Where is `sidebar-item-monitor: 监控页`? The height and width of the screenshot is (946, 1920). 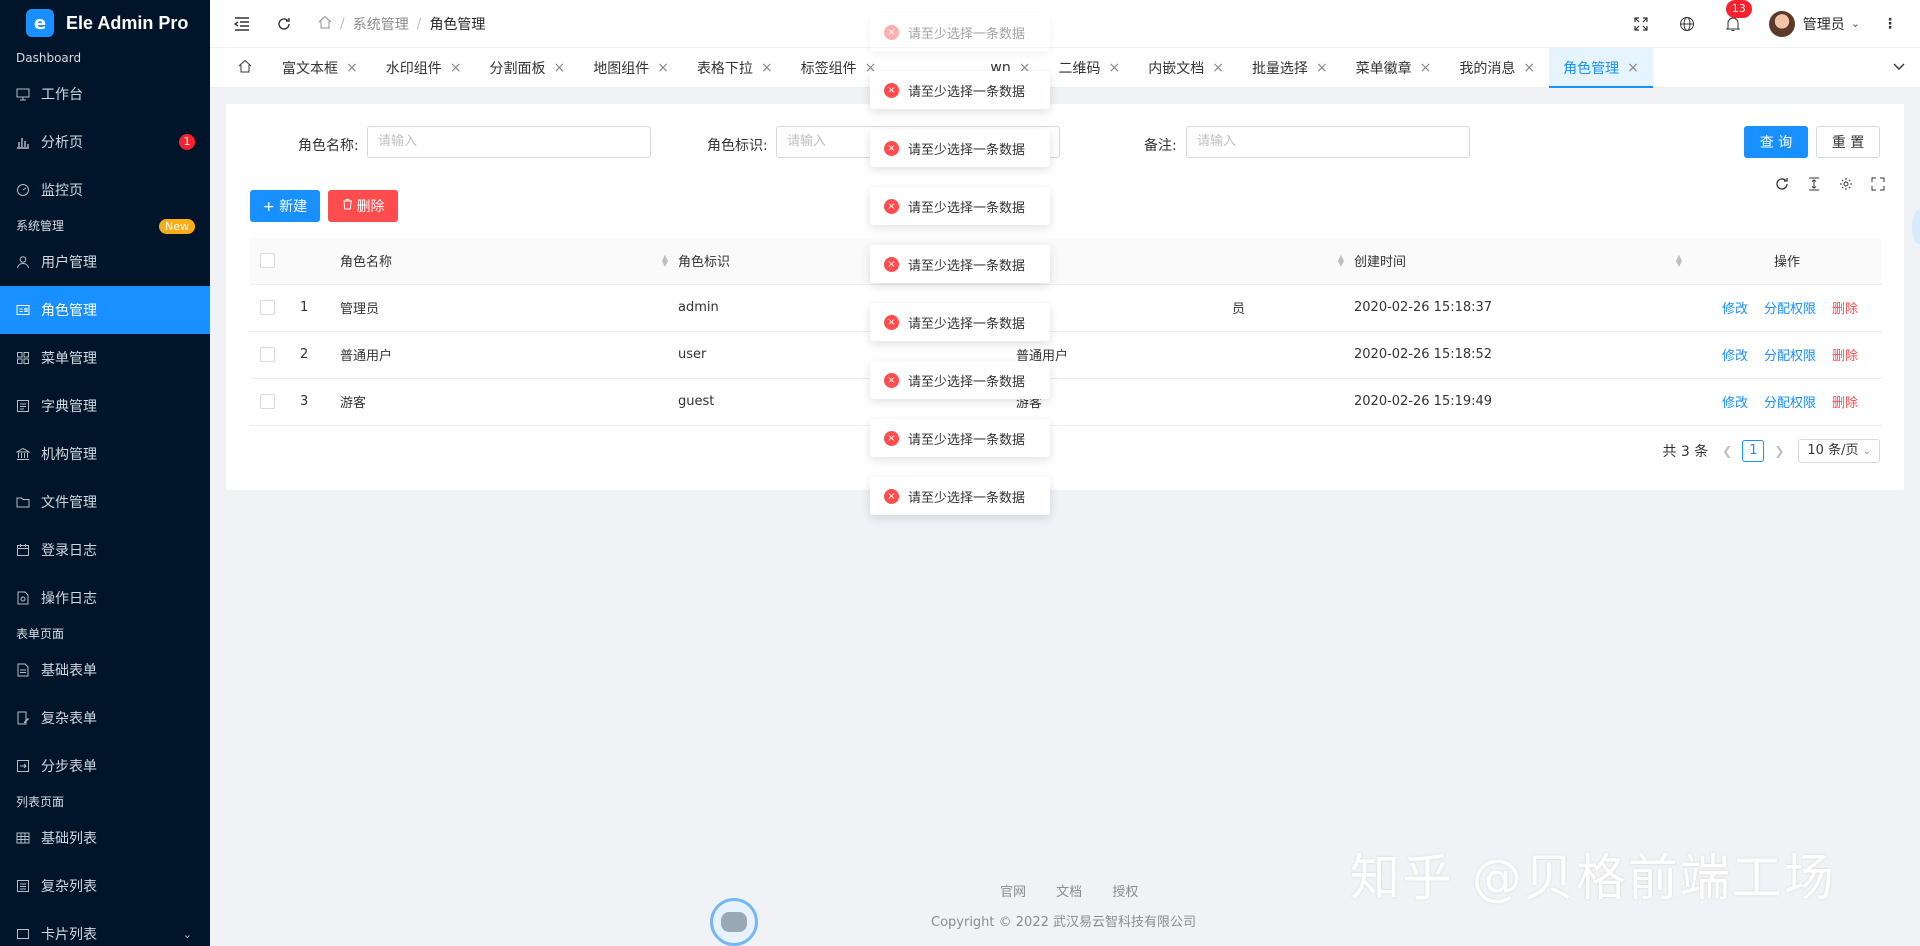 sidebar-item-monitor: 监控页 is located at coordinates (105, 190).